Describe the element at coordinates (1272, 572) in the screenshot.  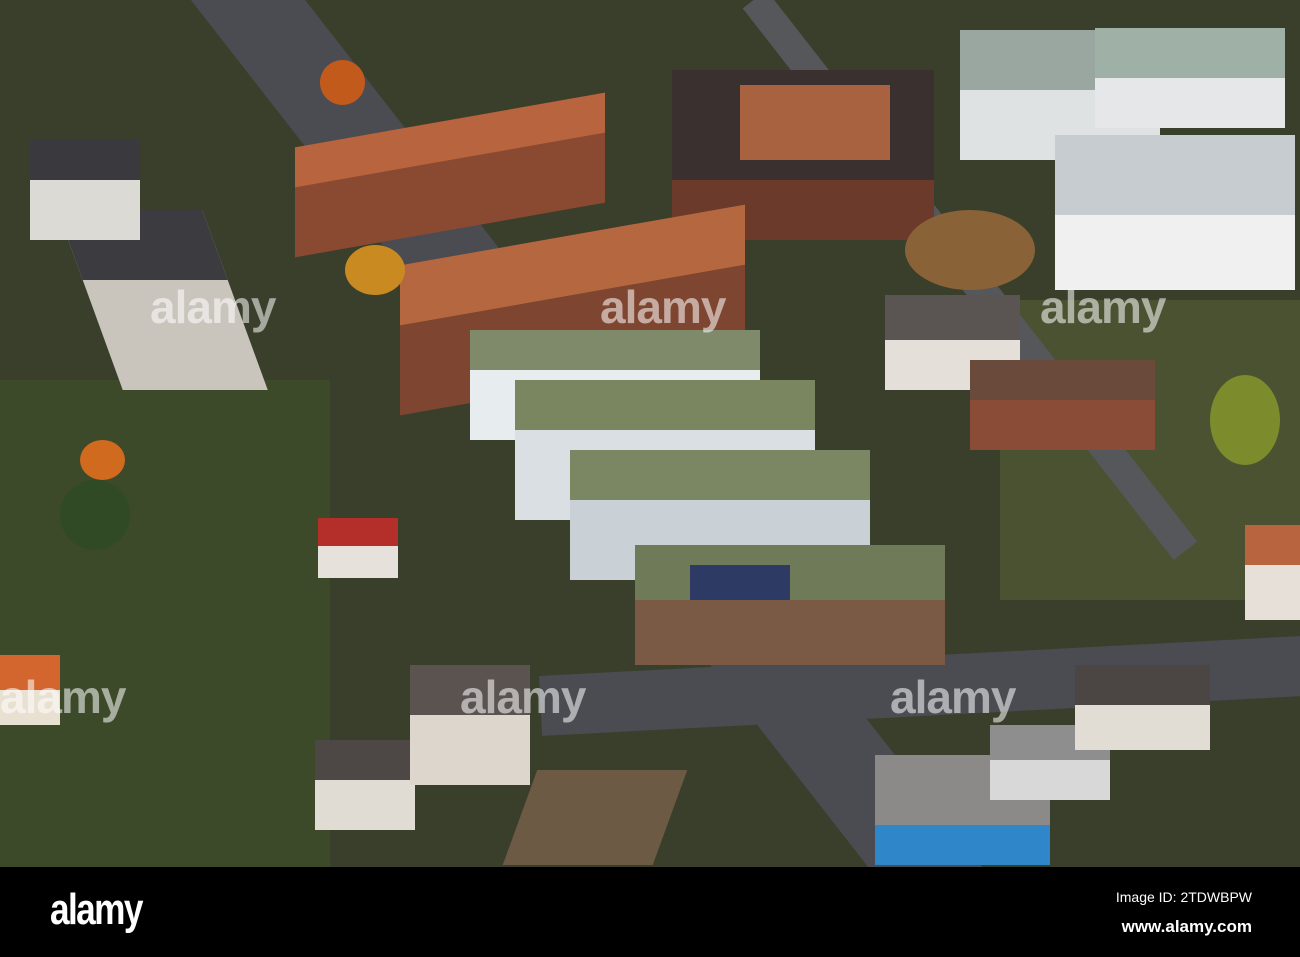
I see `house-orange-roof` at that location.